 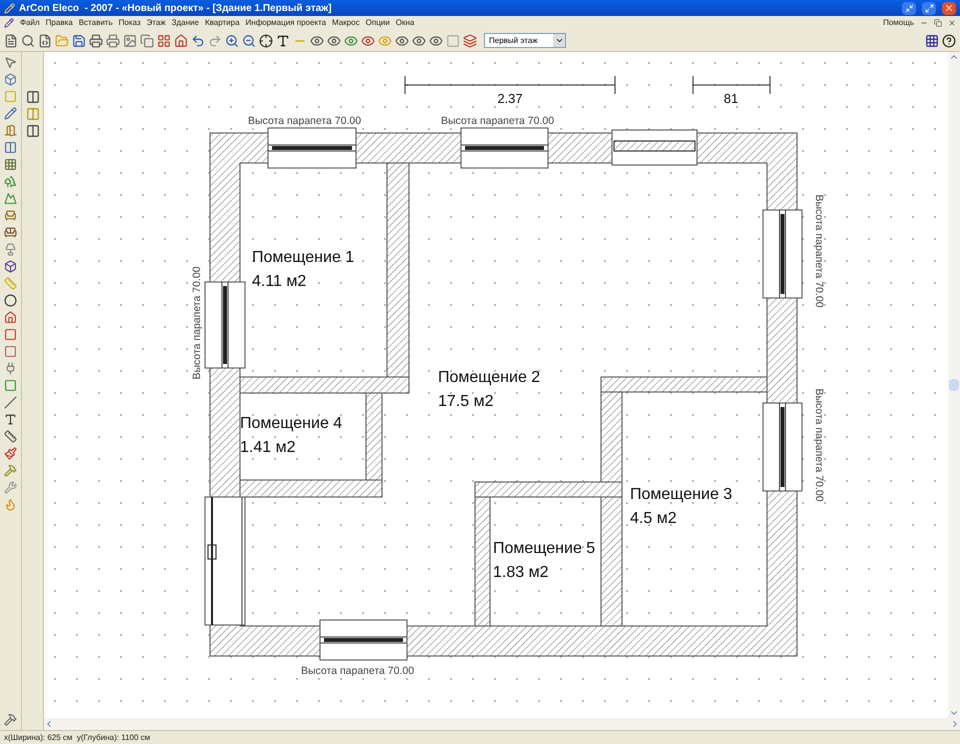 What do you see at coordinates (59, 23) in the screenshot?
I see `menu-item: Правка` at bounding box center [59, 23].